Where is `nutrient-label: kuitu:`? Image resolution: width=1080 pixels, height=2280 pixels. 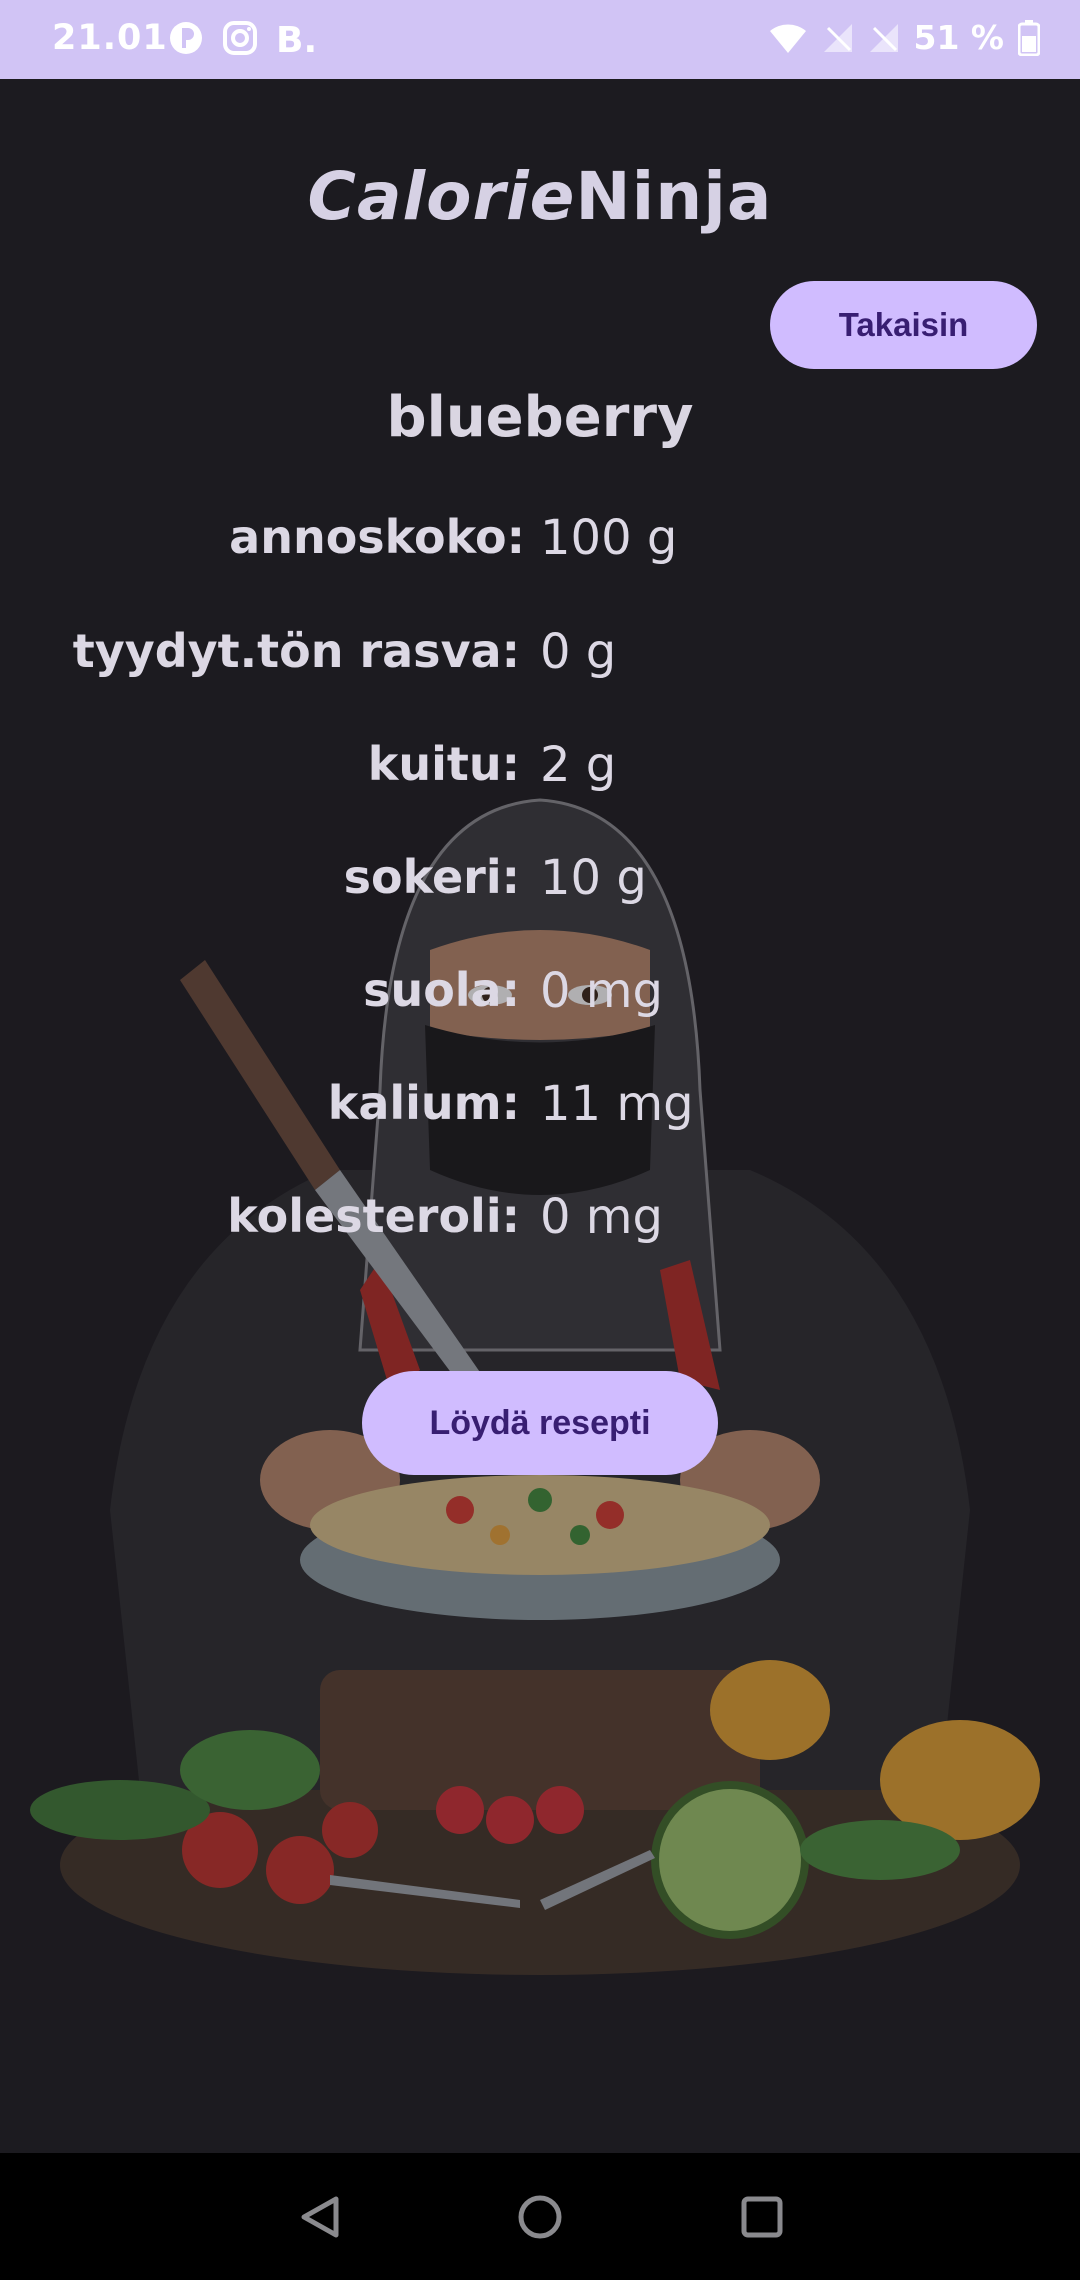
nutrient-label: kuitu: is located at coordinates (443, 764).